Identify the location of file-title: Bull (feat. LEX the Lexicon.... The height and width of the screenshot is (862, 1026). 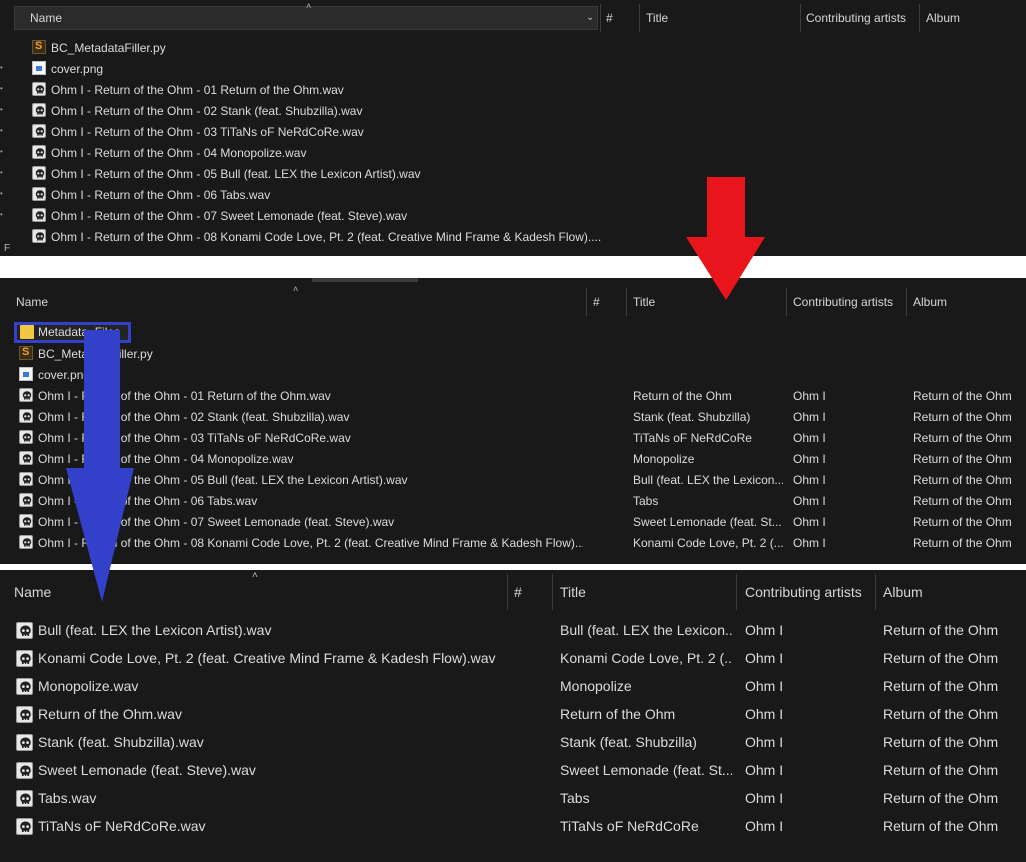
(646, 630).